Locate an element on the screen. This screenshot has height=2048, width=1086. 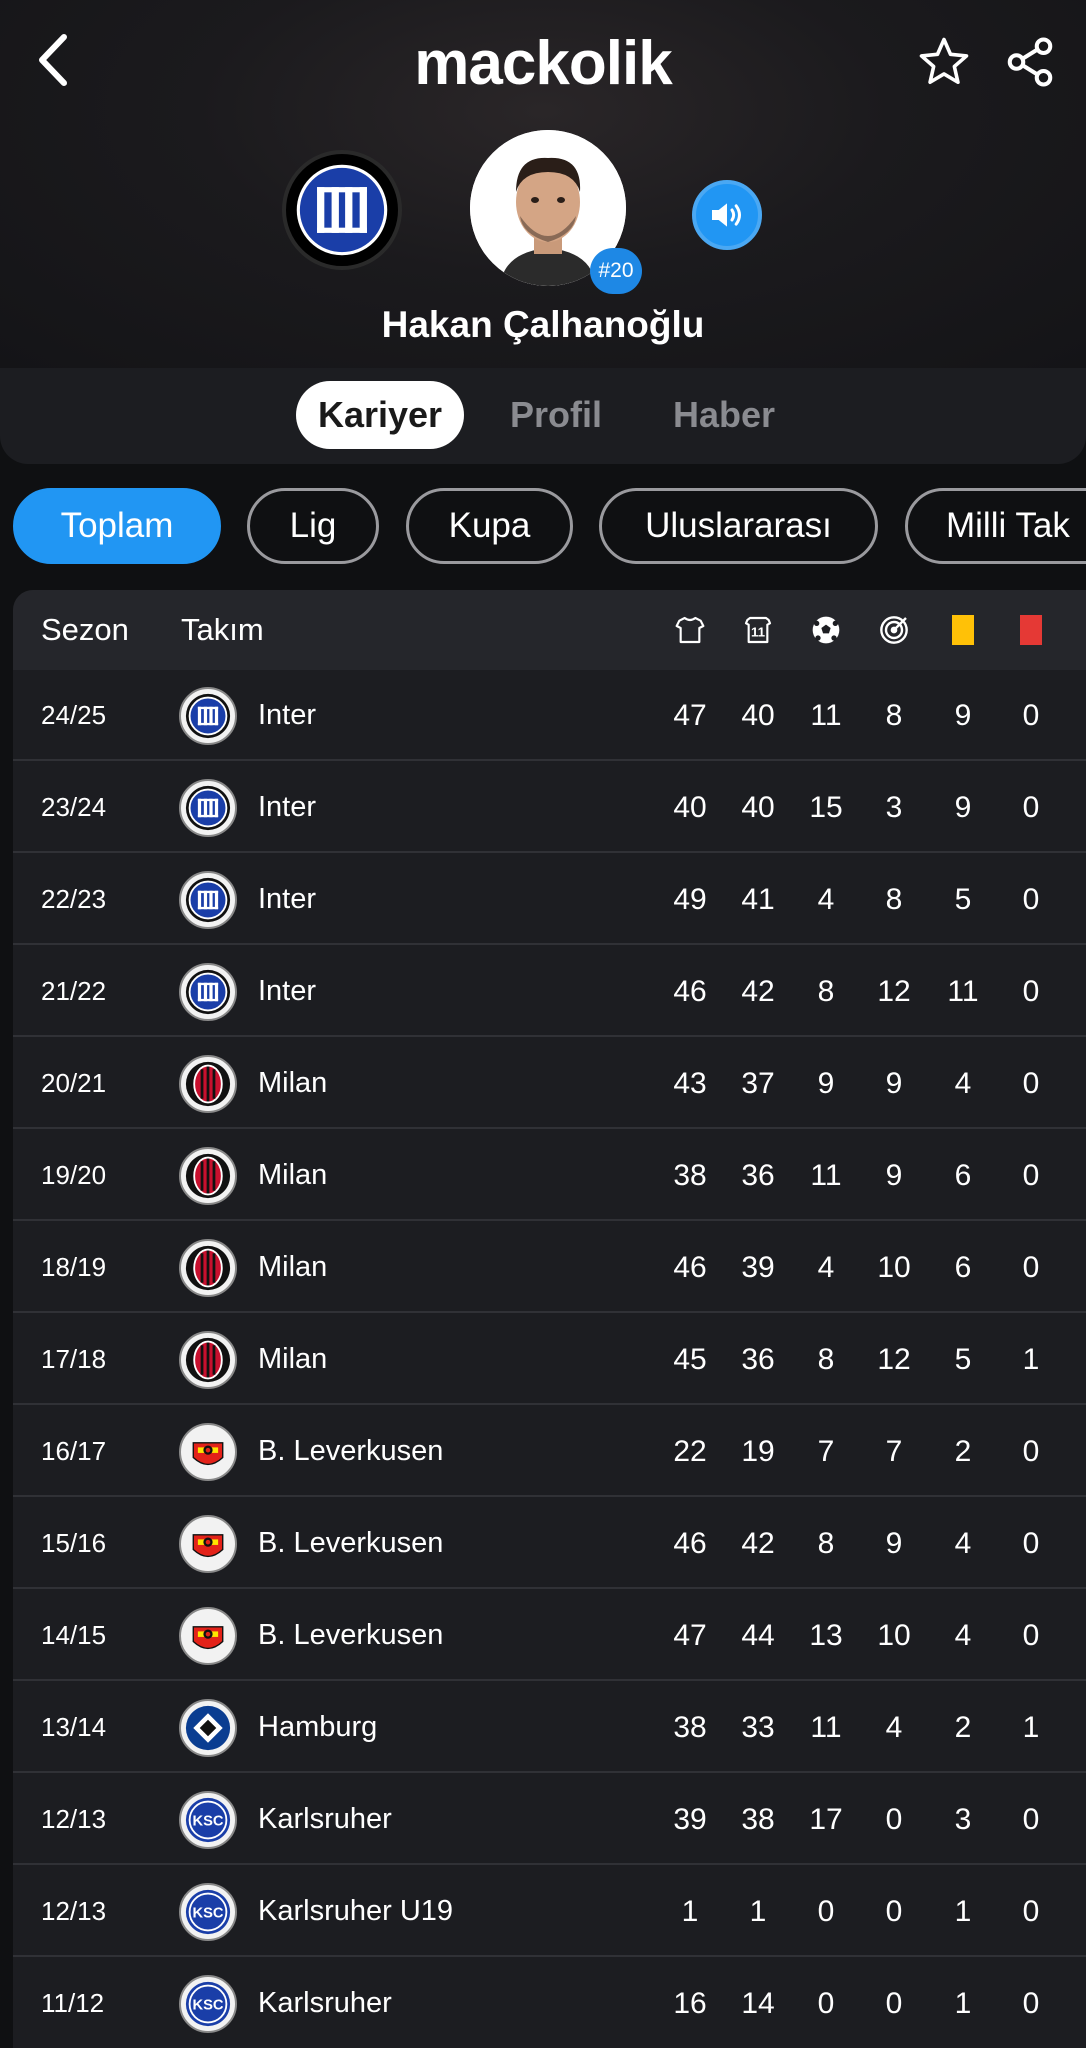
top-bar: mackolik is located at coordinates (543, 65).